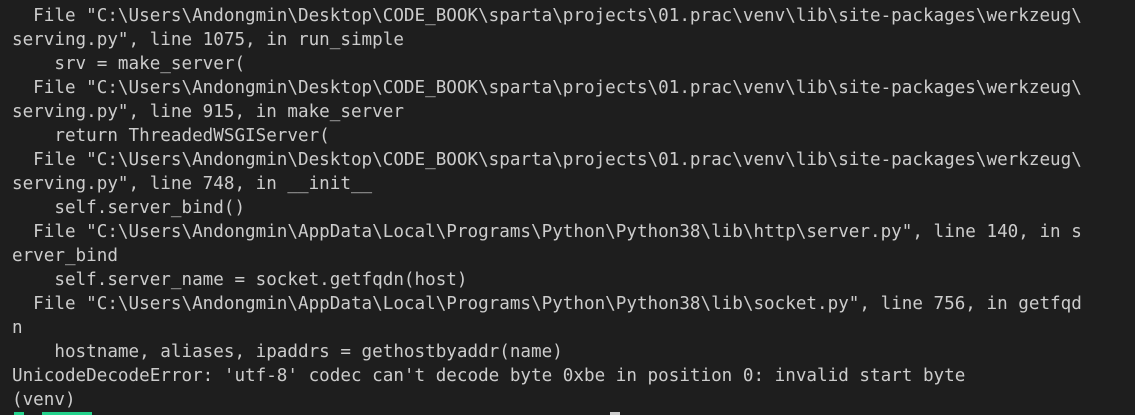 This screenshot has height=415, width=1135. What do you see at coordinates (171, 136) in the screenshot?
I see `terminal-line: return ThreadedWSGIServer(` at bounding box center [171, 136].